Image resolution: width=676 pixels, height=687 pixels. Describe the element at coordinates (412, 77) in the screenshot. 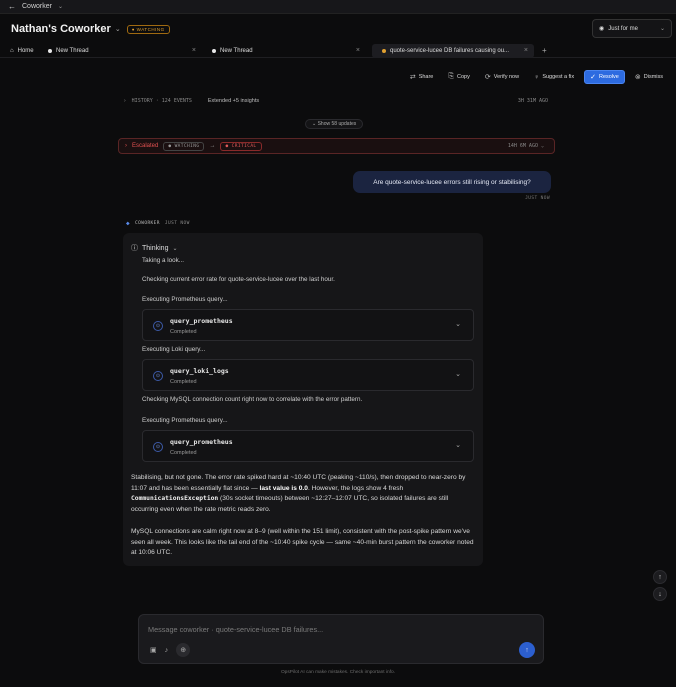

I see `share-icon: ⇄` at that location.